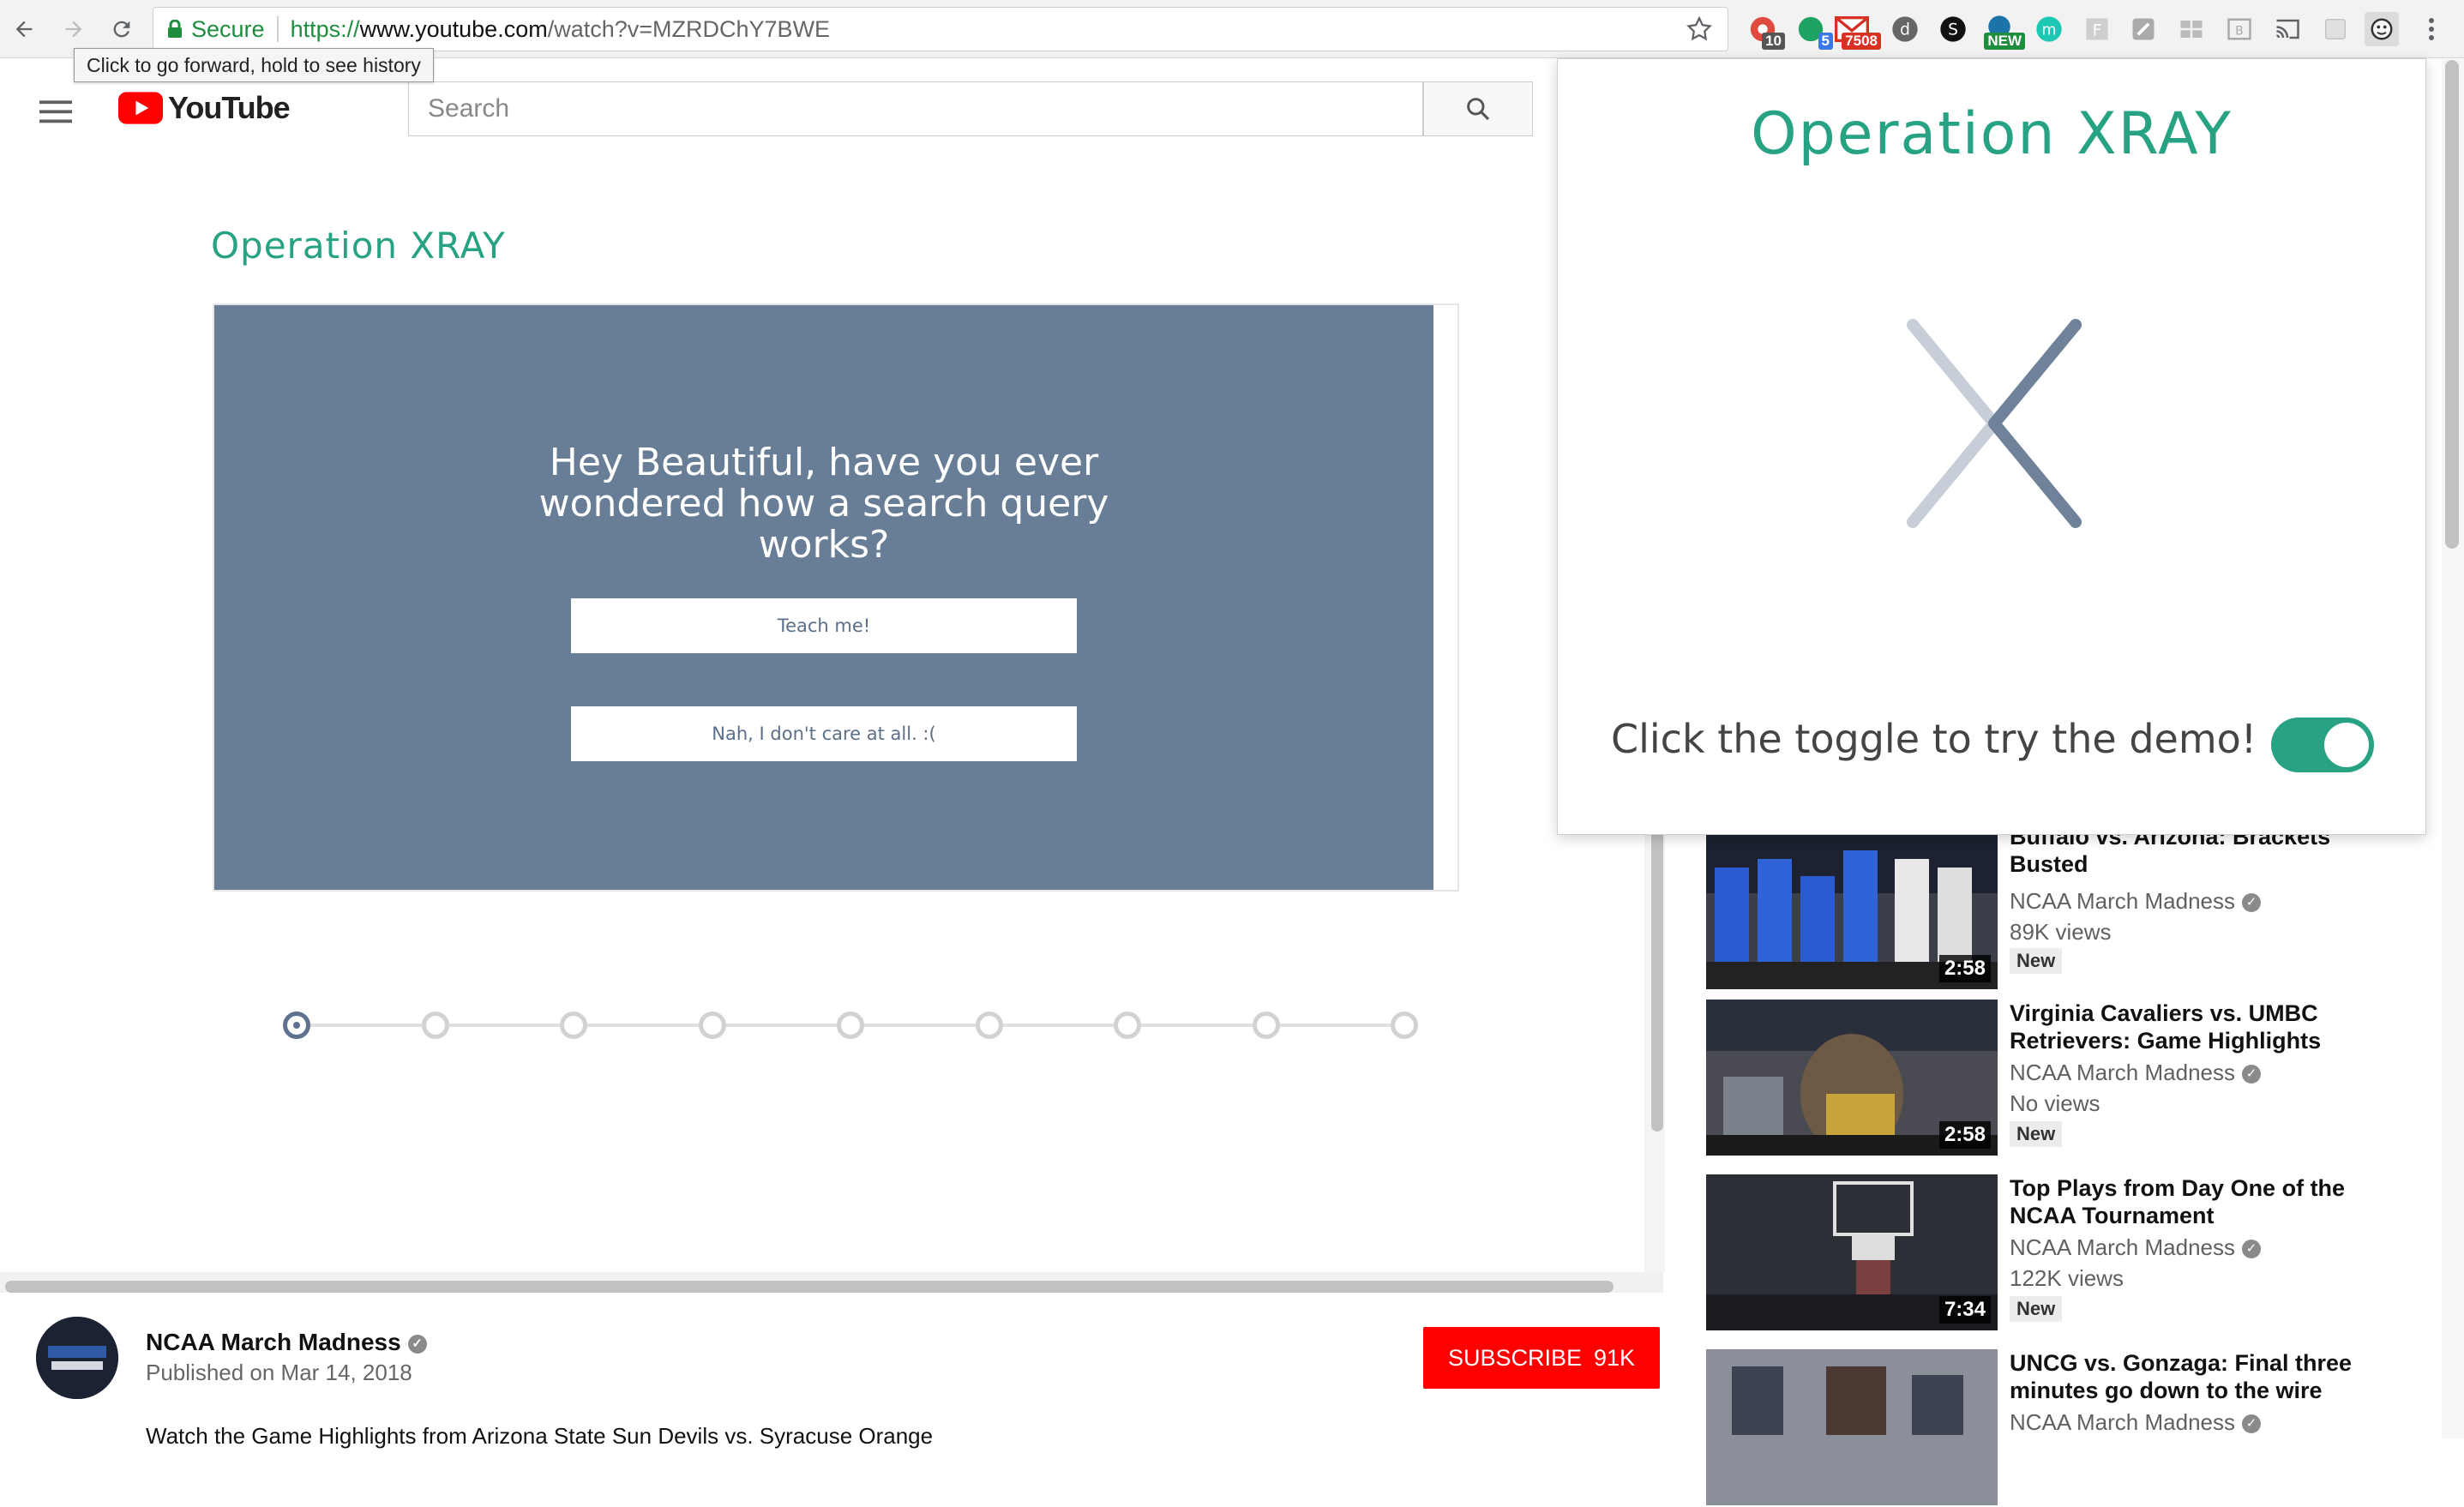 Image resolution: width=2464 pixels, height=1507 pixels. I want to click on cast-icon, so click(2287, 29).